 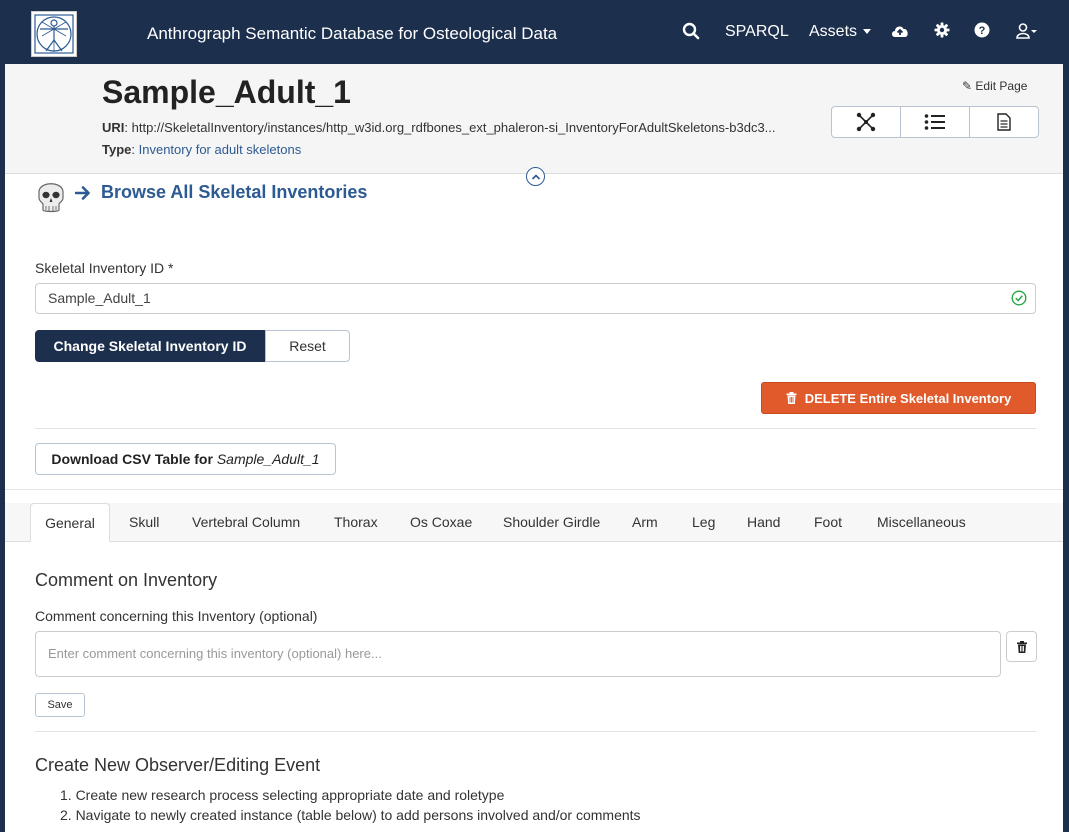 I want to click on clear-comment-button, so click(x=1021, y=646).